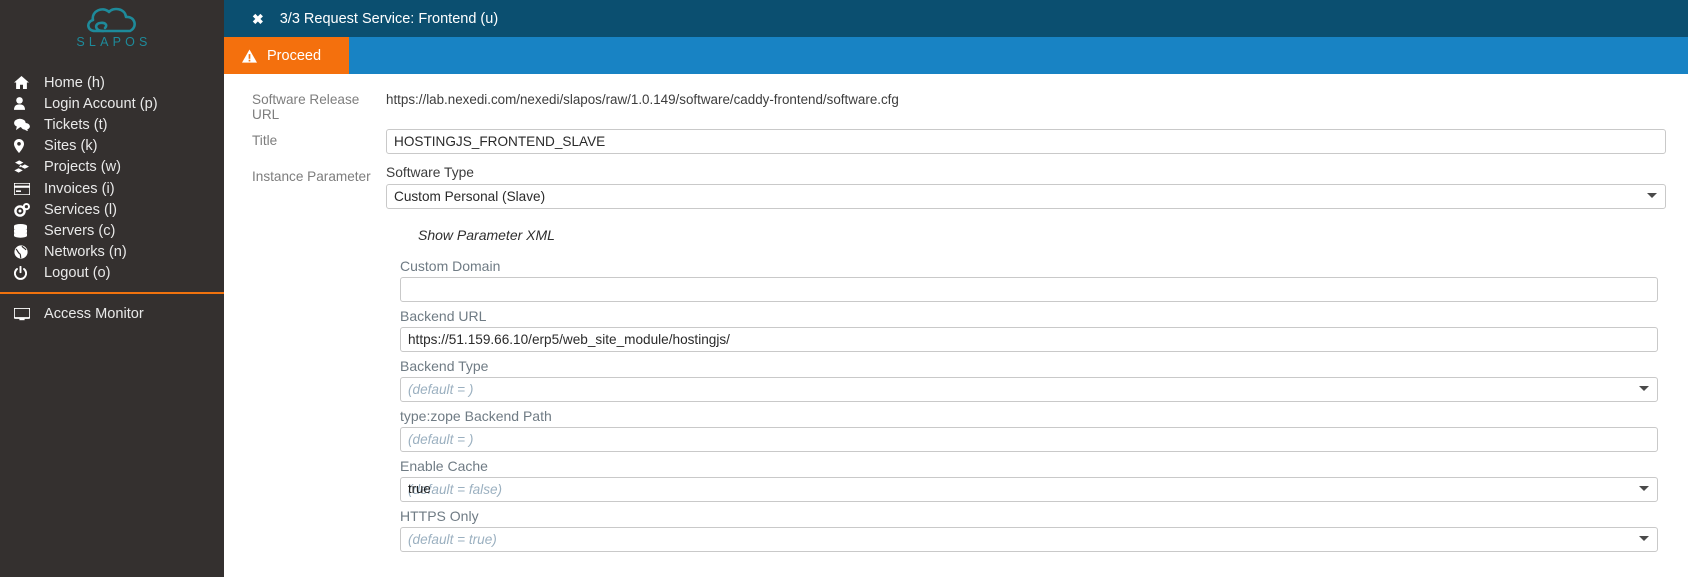 The image size is (1688, 577). Describe the element at coordinates (443, 316) in the screenshot. I see `param-label: Backend URL` at that location.